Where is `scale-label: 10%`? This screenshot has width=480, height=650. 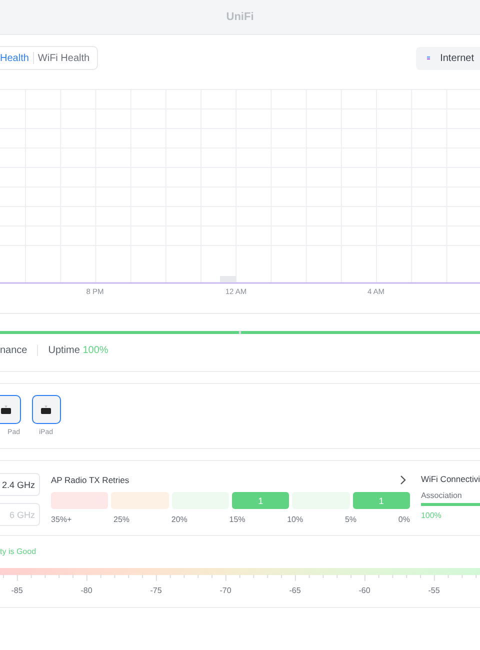 scale-label: 10% is located at coordinates (295, 519).